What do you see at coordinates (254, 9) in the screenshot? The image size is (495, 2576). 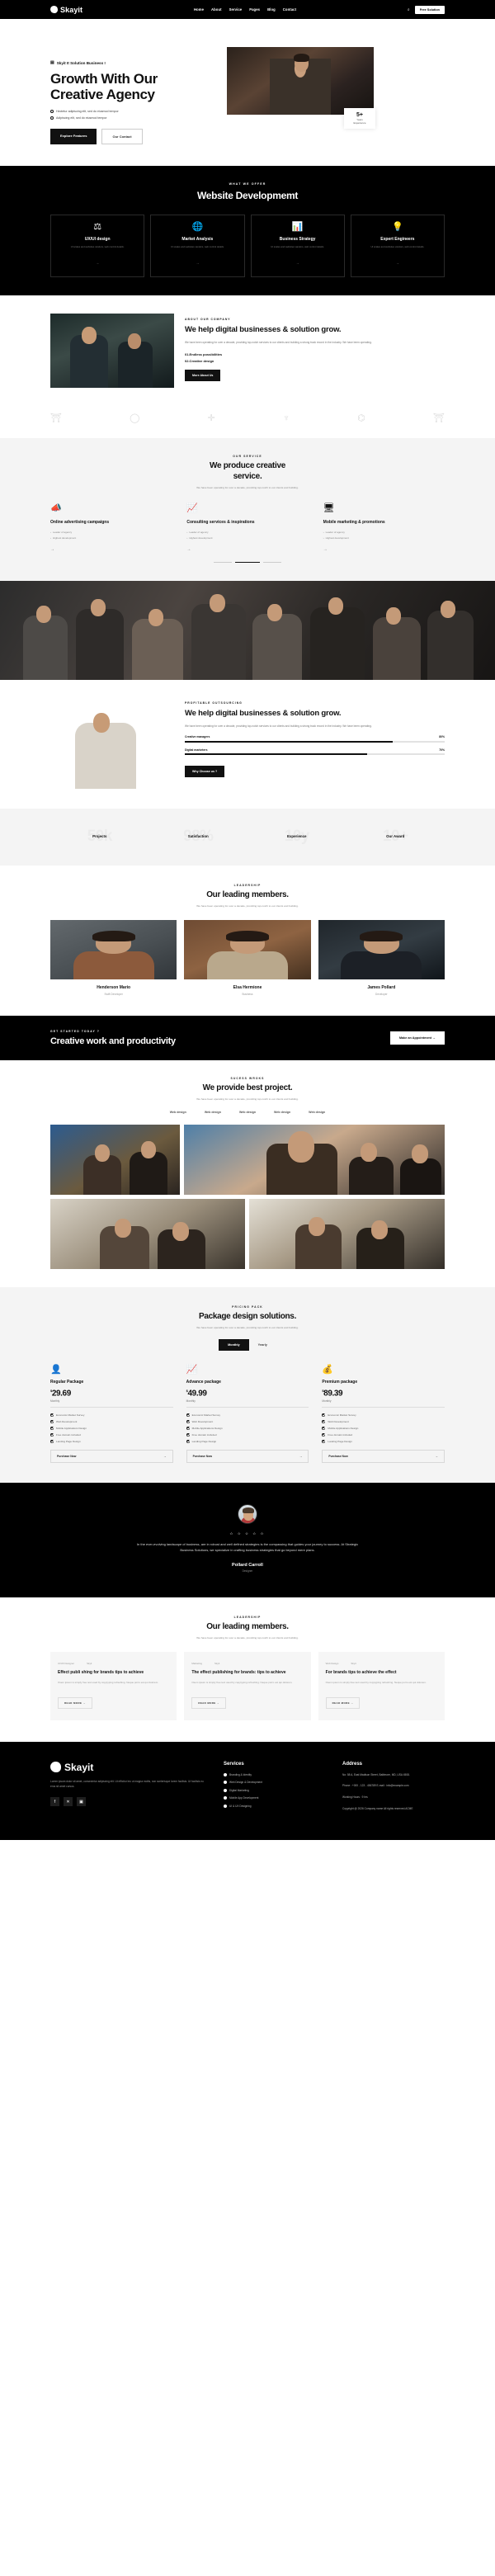 I see `nav-item-pages: Pages` at bounding box center [254, 9].